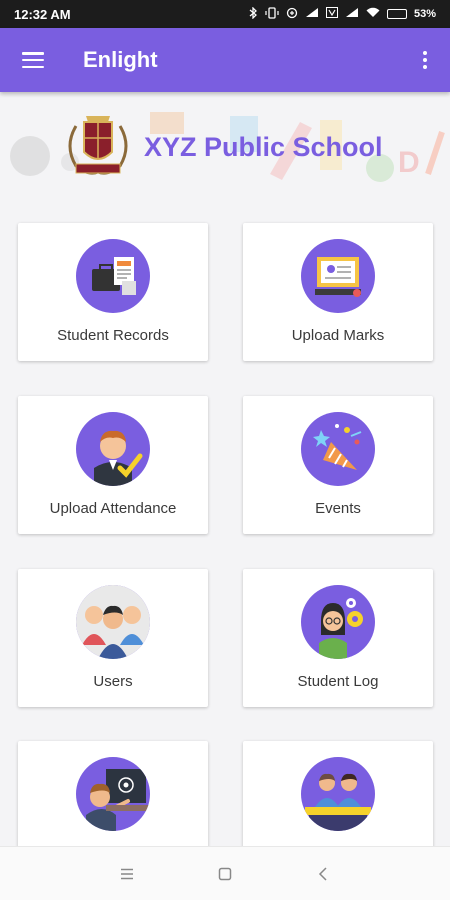 The width and height of the screenshot is (450, 900). I want to click on menu-button, so click(33, 60).